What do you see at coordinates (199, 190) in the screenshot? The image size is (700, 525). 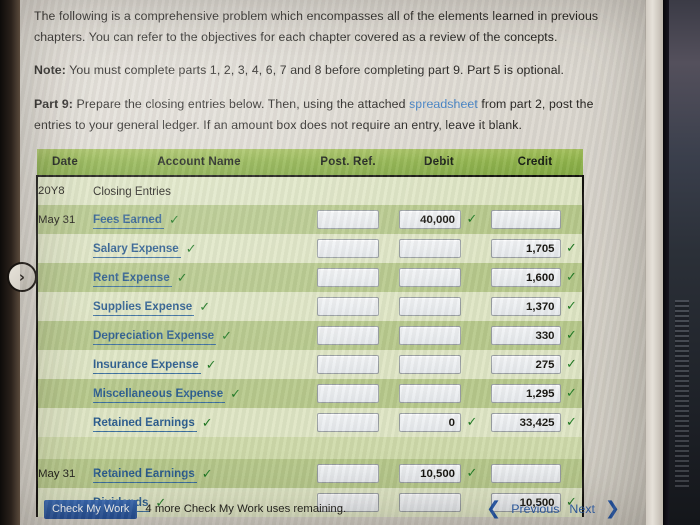 I see `cell-account-name: Closing Entries` at bounding box center [199, 190].